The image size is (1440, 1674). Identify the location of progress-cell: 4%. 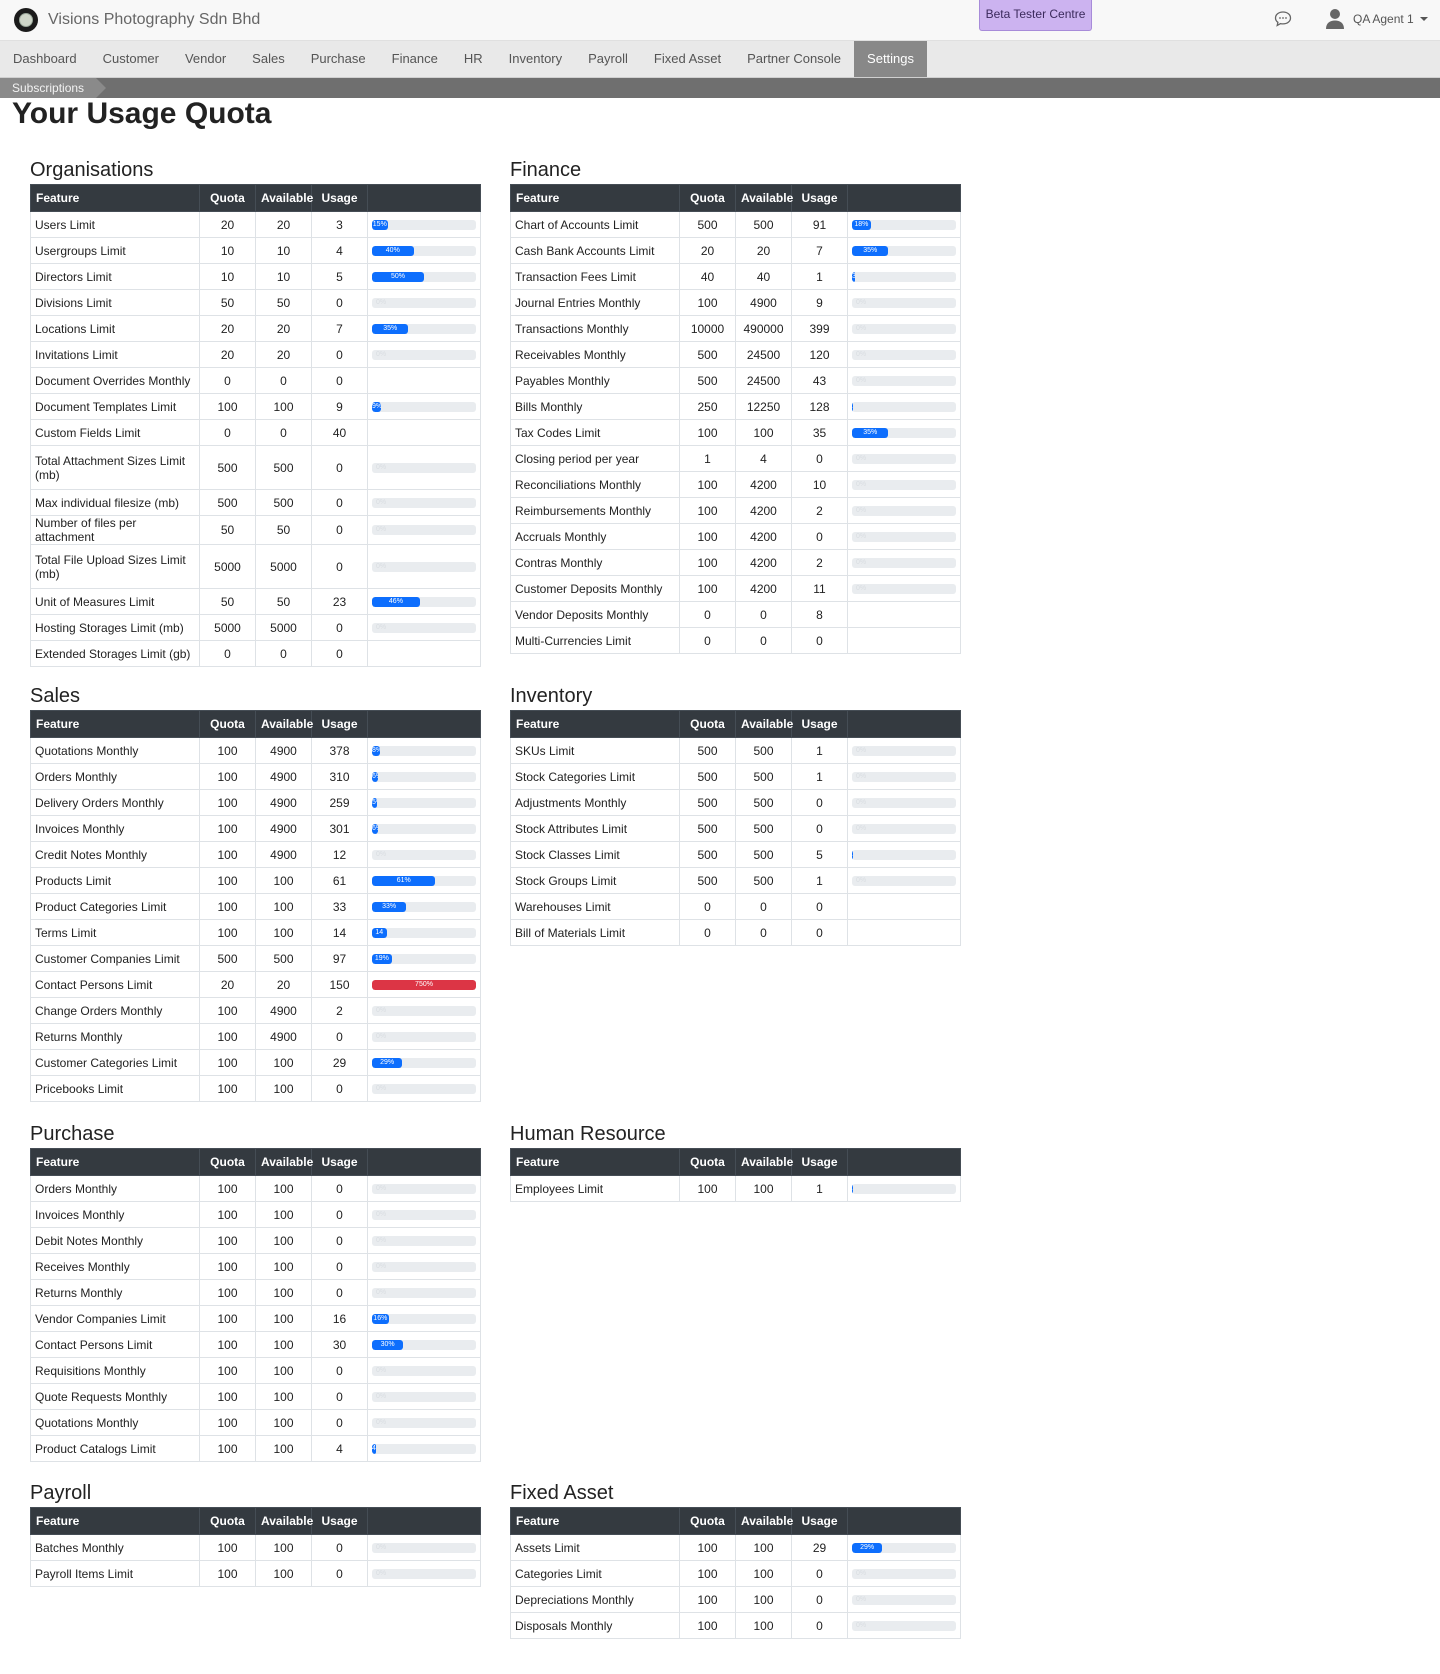
(424, 1448).